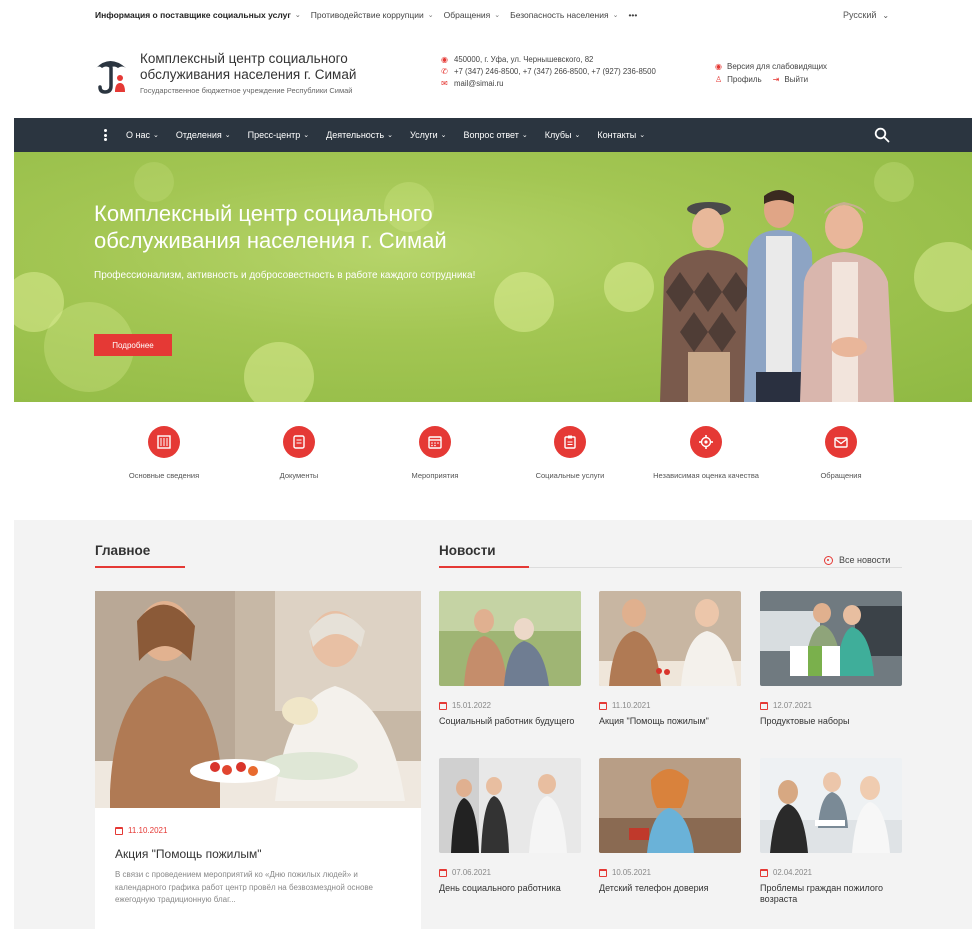 This screenshot has width=972, height=929. I want to click on logo-icon, so click(112, 74).